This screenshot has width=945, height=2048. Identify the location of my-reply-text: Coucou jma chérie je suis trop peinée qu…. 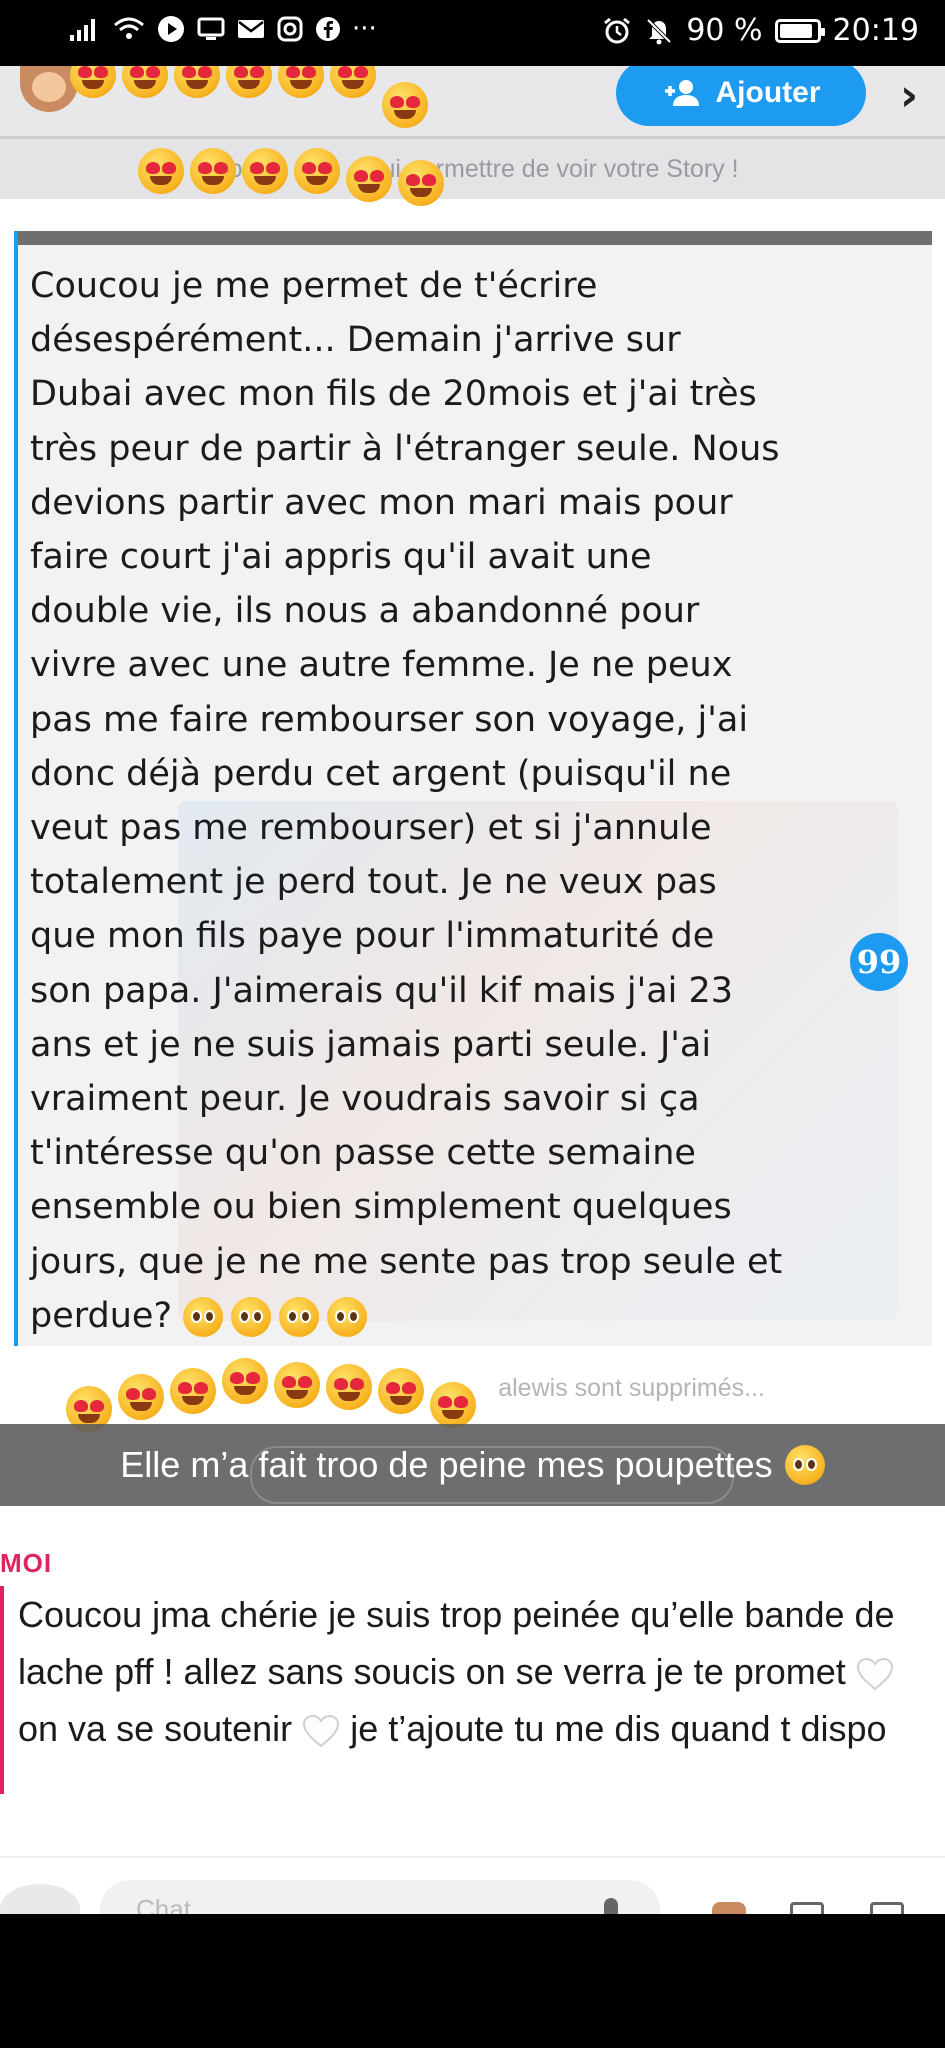
(480, 1671).